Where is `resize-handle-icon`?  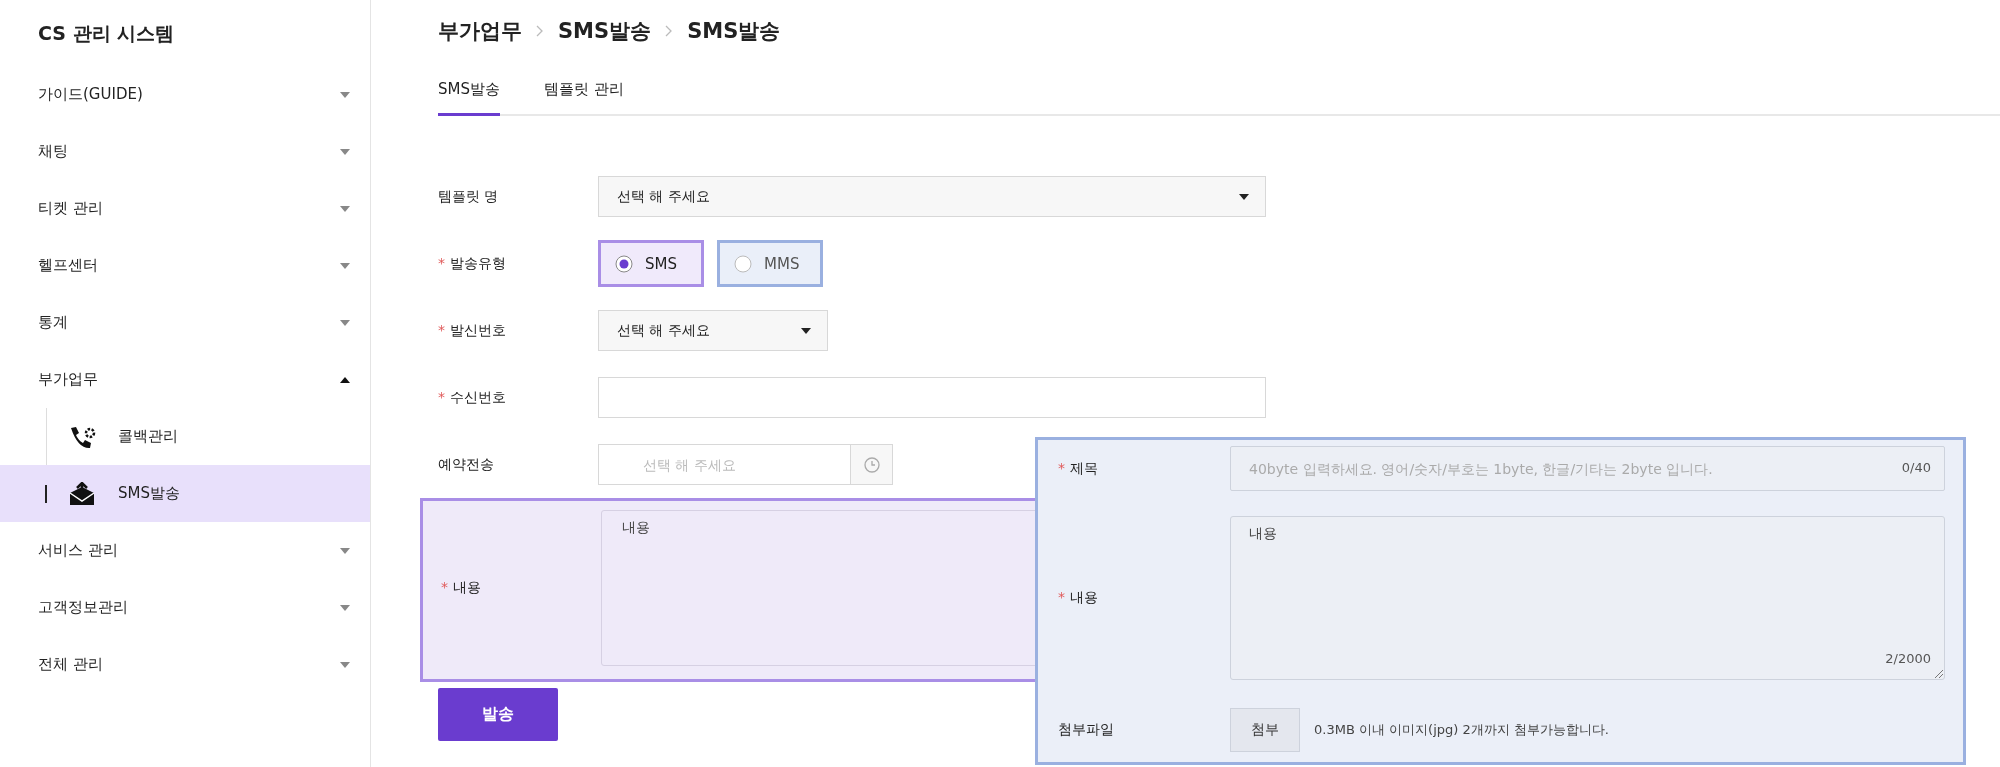 resize-handle-icon is located at coordinates (1938, 673).